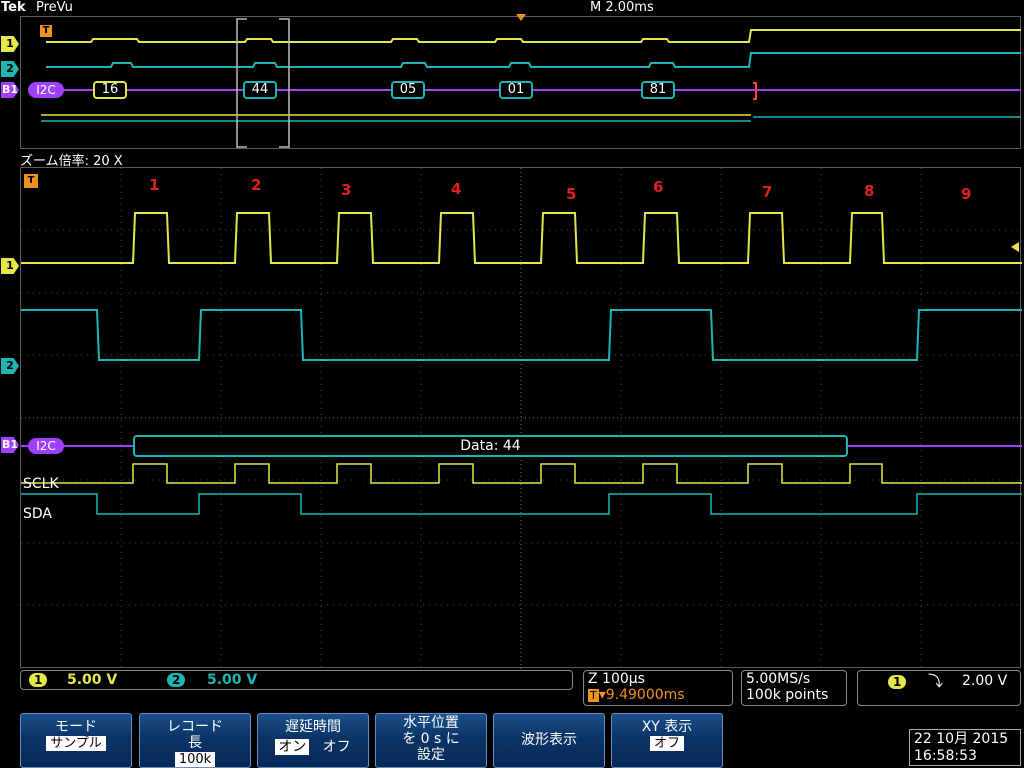  I want to click on bus-byte-data: 01, so click(516, 90).